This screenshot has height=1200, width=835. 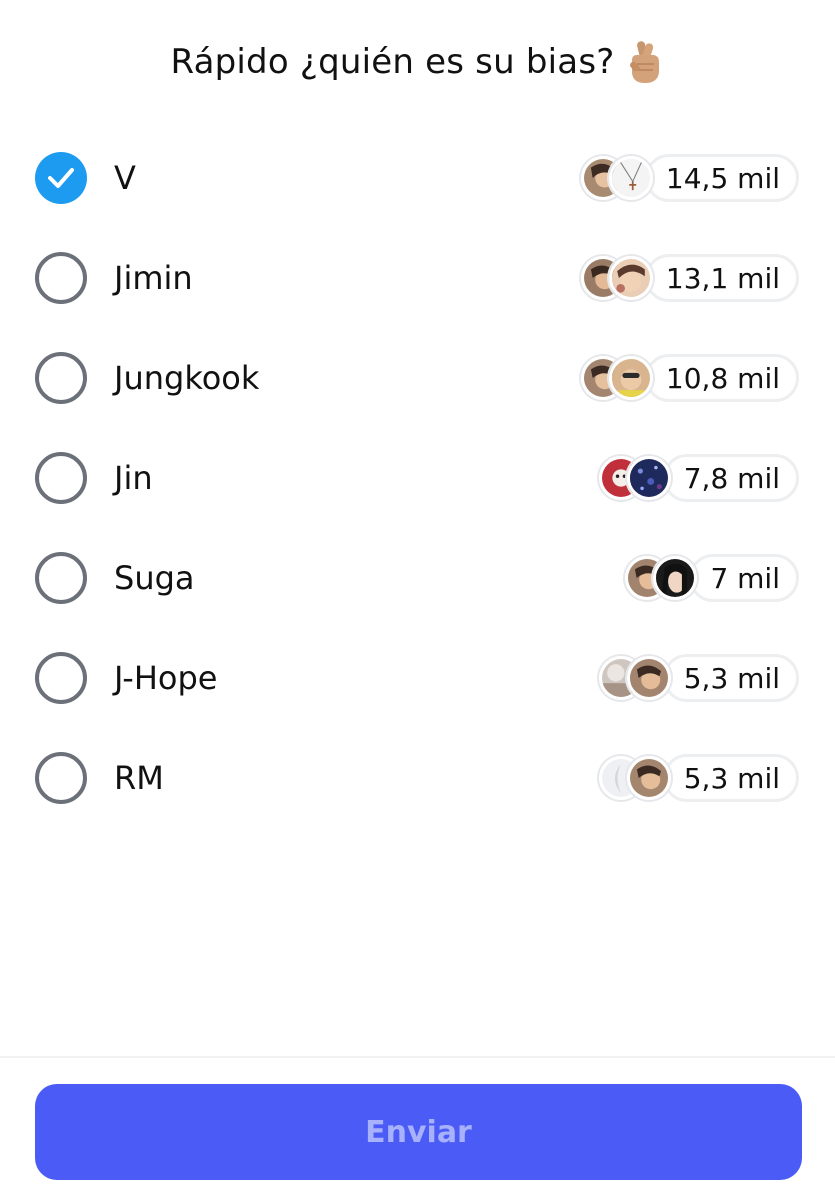 I want to click on radio-checked, so click(x=61, y=178).